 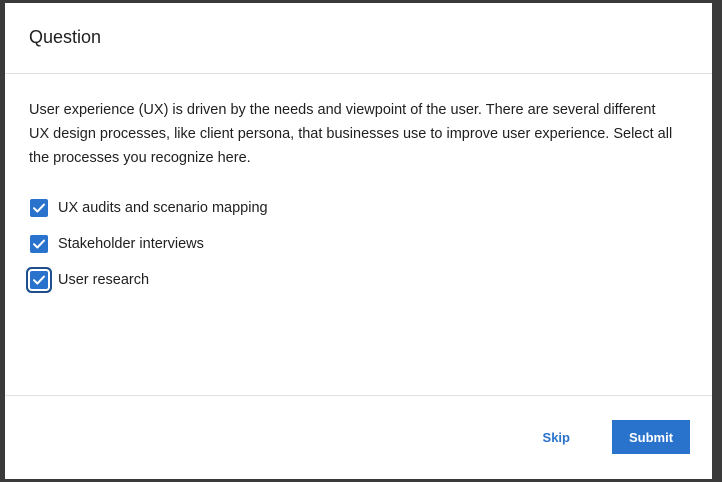 I want to click on option-ux-audits: UX audits and scenario mapping, so click(x=357, y=208).